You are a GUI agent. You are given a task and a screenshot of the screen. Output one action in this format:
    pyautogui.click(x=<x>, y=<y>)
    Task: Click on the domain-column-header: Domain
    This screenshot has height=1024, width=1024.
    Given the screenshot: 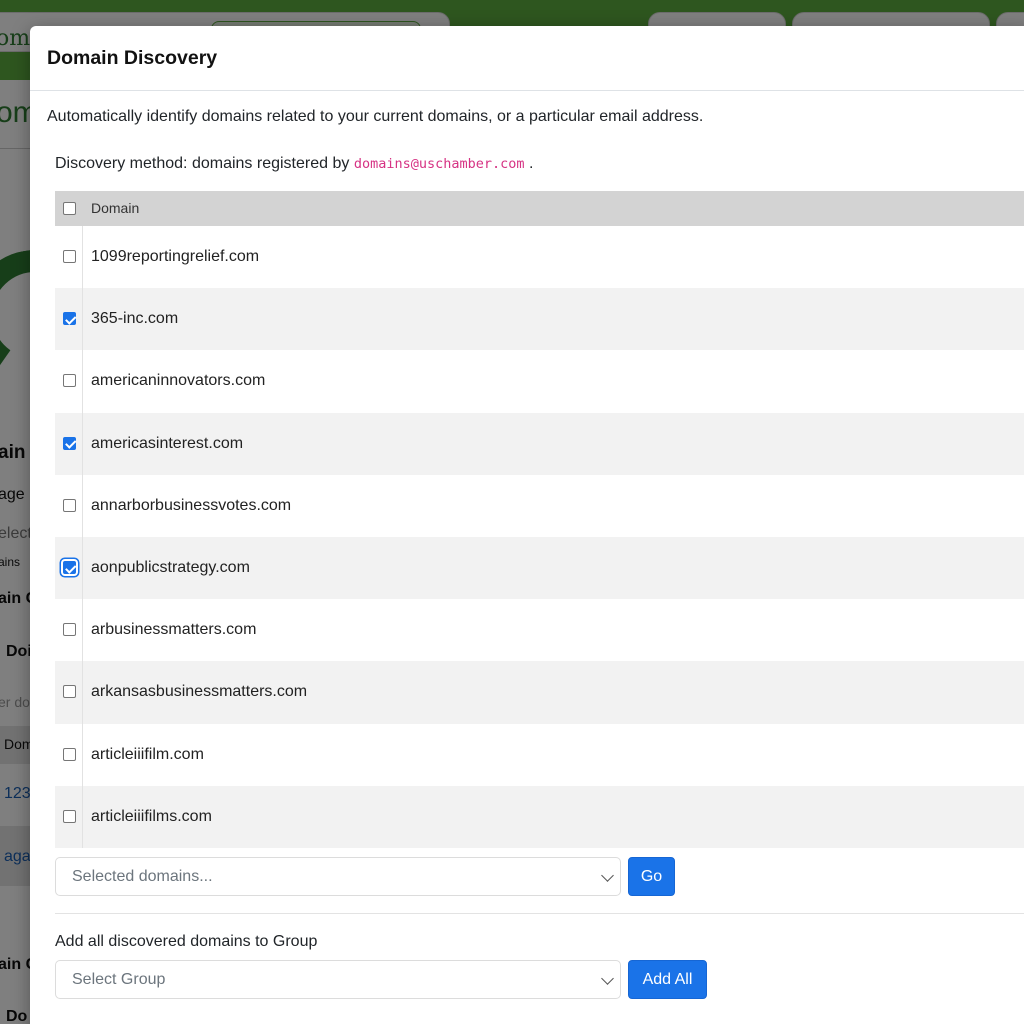 What is the action you would take?
    pyautogui.click(x=115, y=208)
    